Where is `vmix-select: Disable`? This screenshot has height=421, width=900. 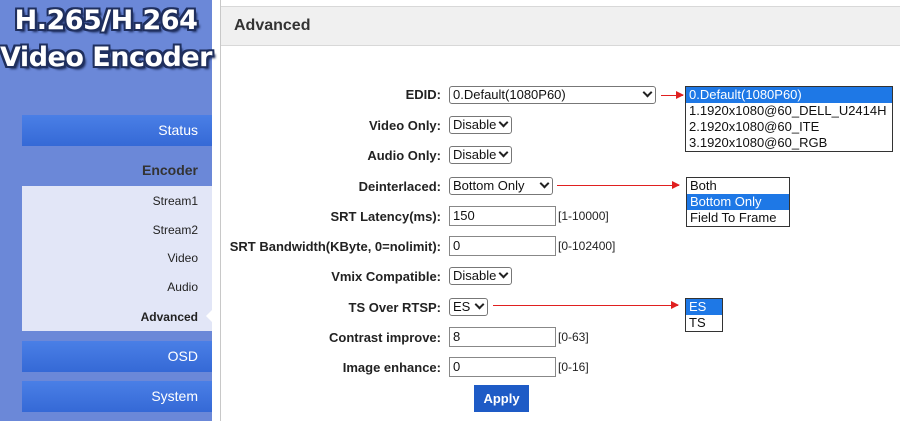 vmix-select: Disable is located at coordinates (480, 276).